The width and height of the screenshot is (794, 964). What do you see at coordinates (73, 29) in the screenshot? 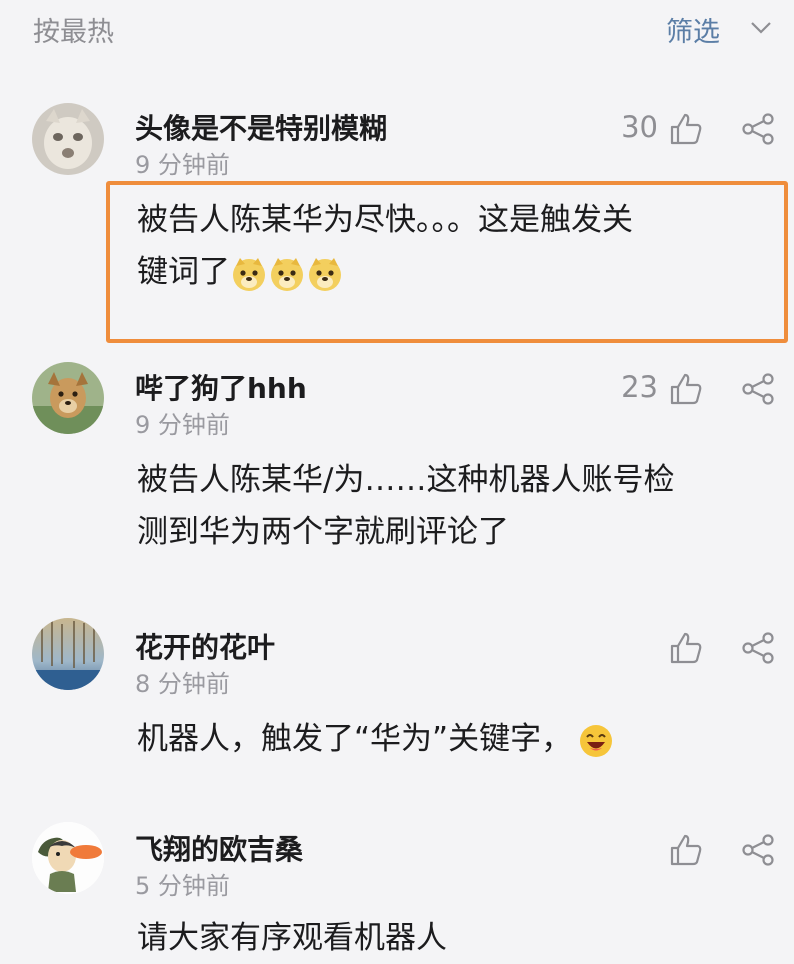
I see `sort-by-hot-button: 按最热` at bounding box center [73, 29].